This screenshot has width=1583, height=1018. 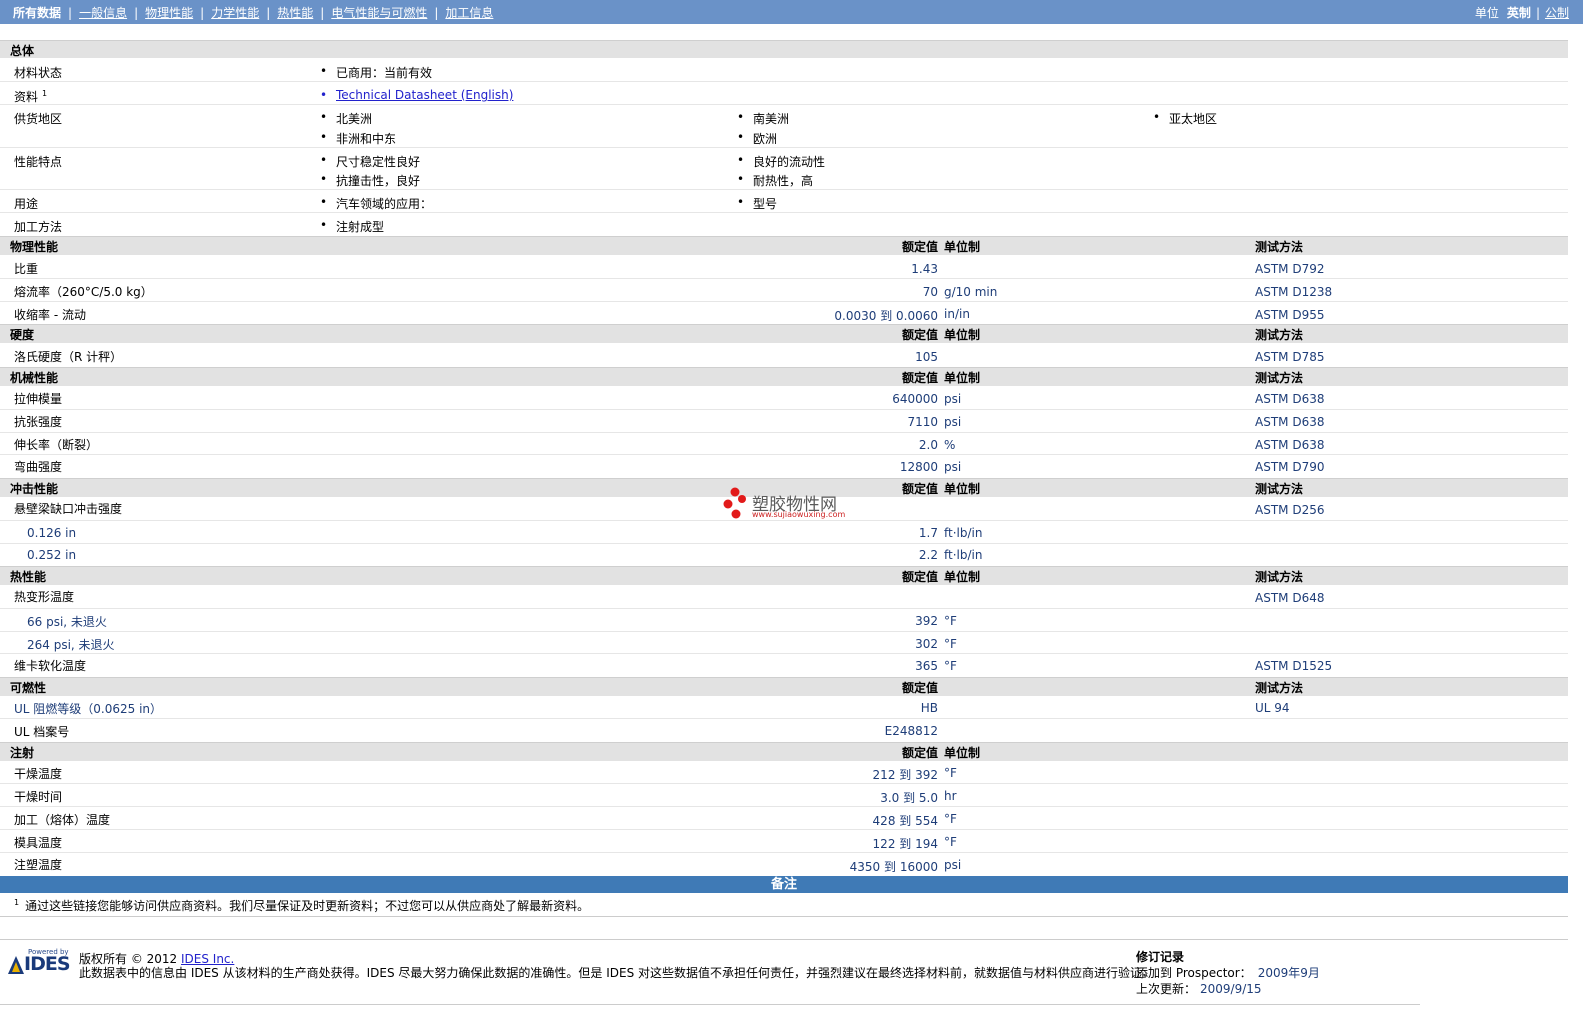 I want to click on property-unit: °F, so click(x=950, y=773).